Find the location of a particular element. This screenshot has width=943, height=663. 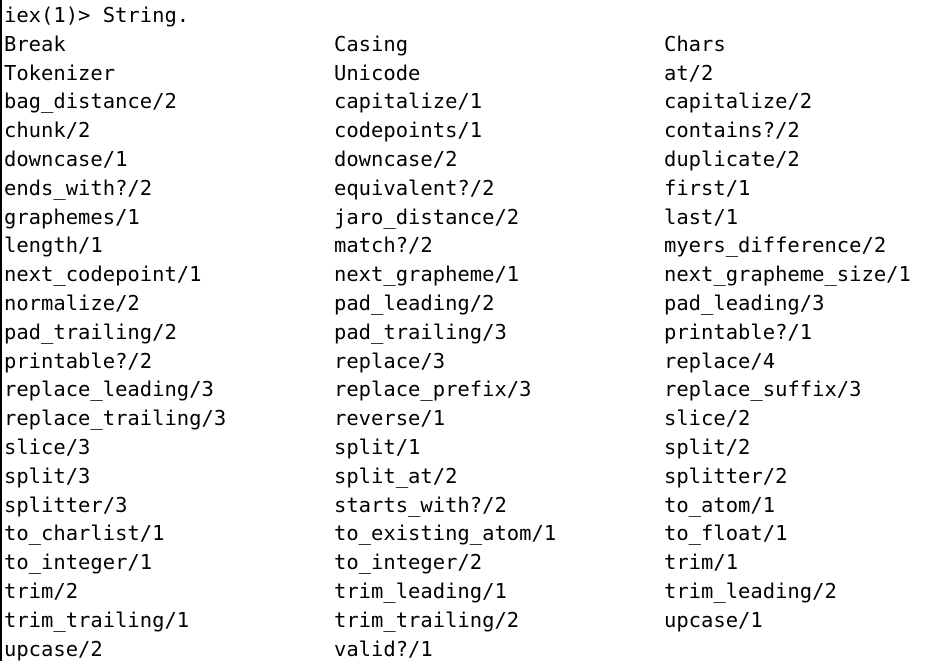

completion-item: replace/3 is located at coordinates (390, 360).